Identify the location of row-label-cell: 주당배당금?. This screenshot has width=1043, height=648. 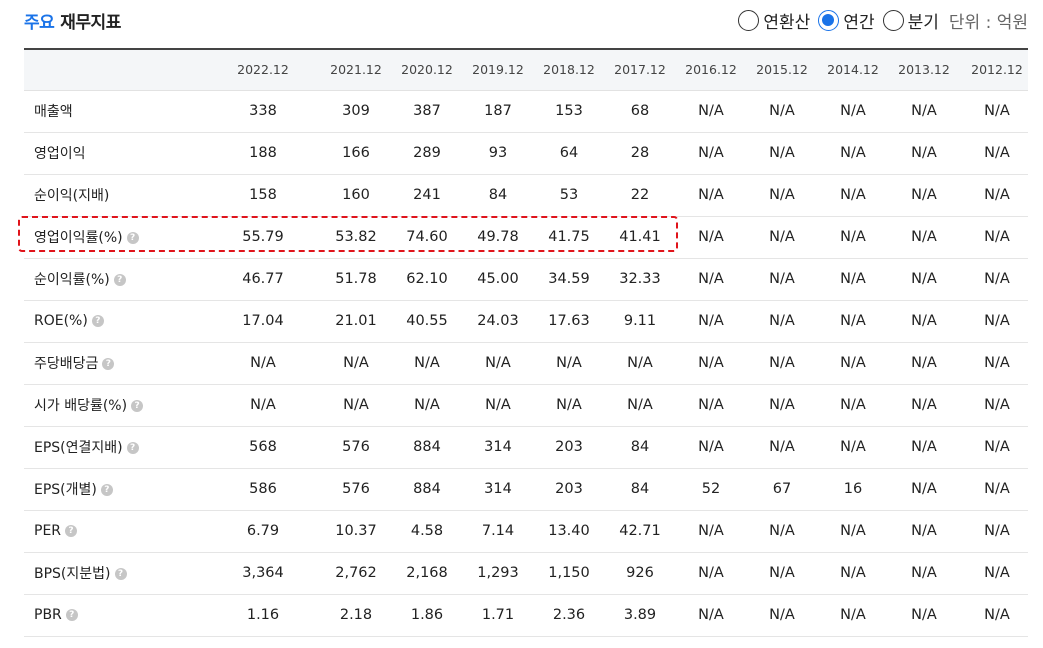
(118, 363).